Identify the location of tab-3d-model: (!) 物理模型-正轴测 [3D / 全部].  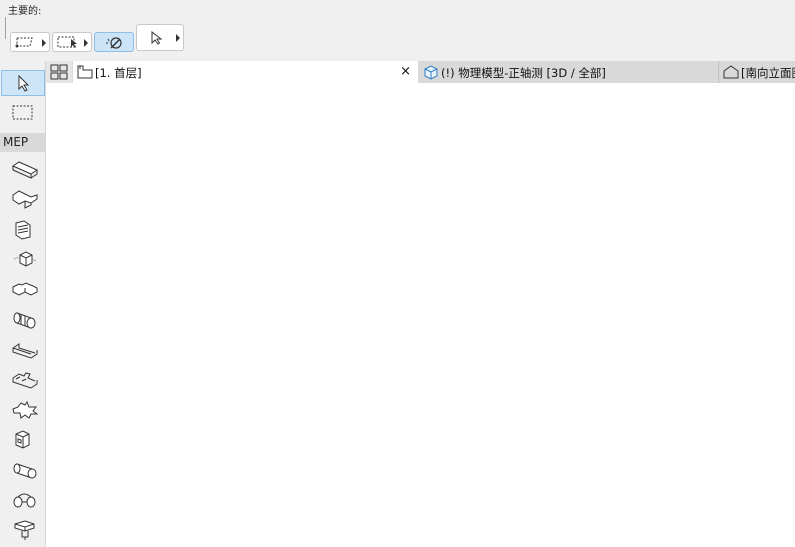
(568, 72).